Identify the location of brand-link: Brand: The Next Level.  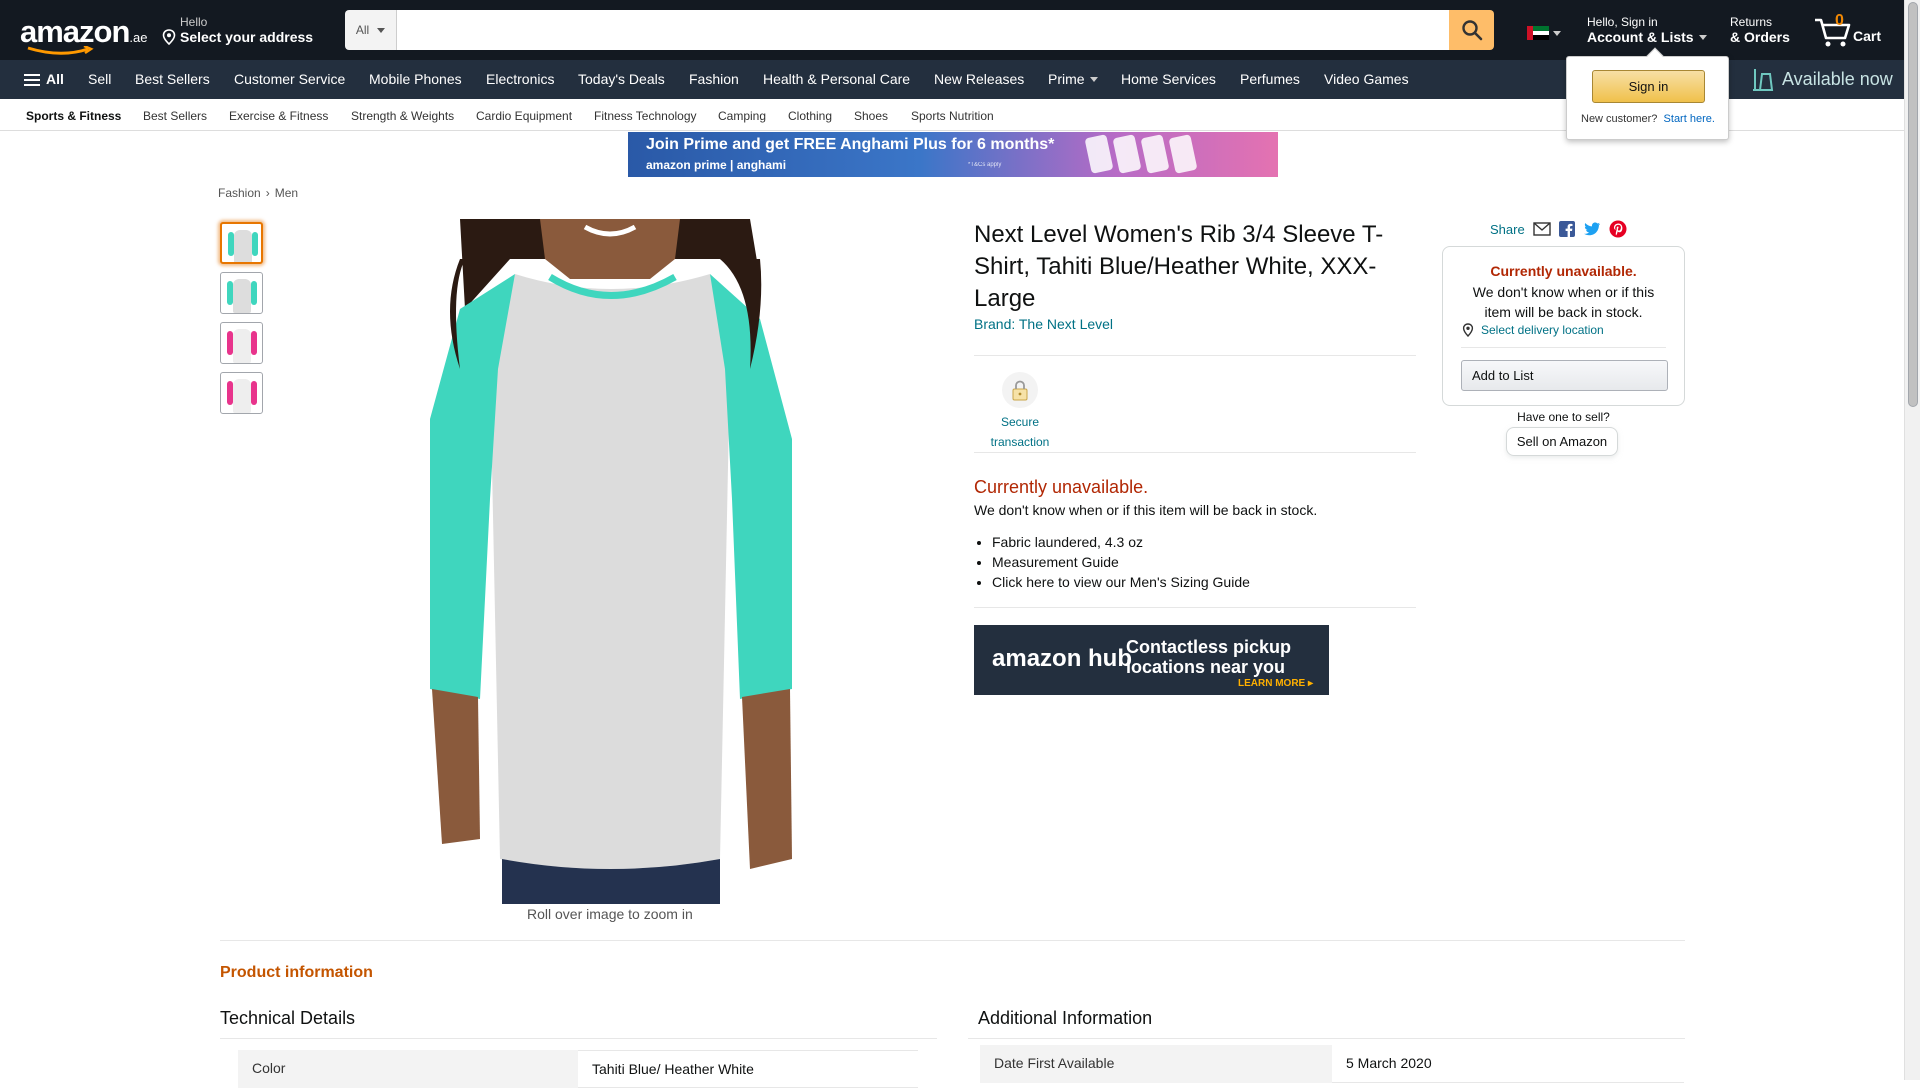
(1043, 324).